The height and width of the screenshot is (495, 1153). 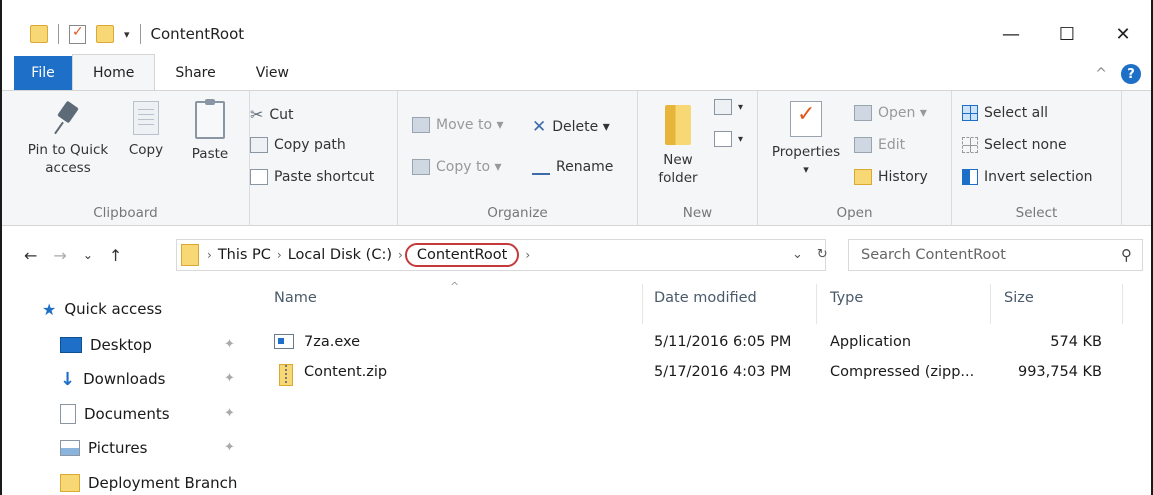 I want to click on nav-deployment-branch: Deployment Branch, so click(x=148, y=482).